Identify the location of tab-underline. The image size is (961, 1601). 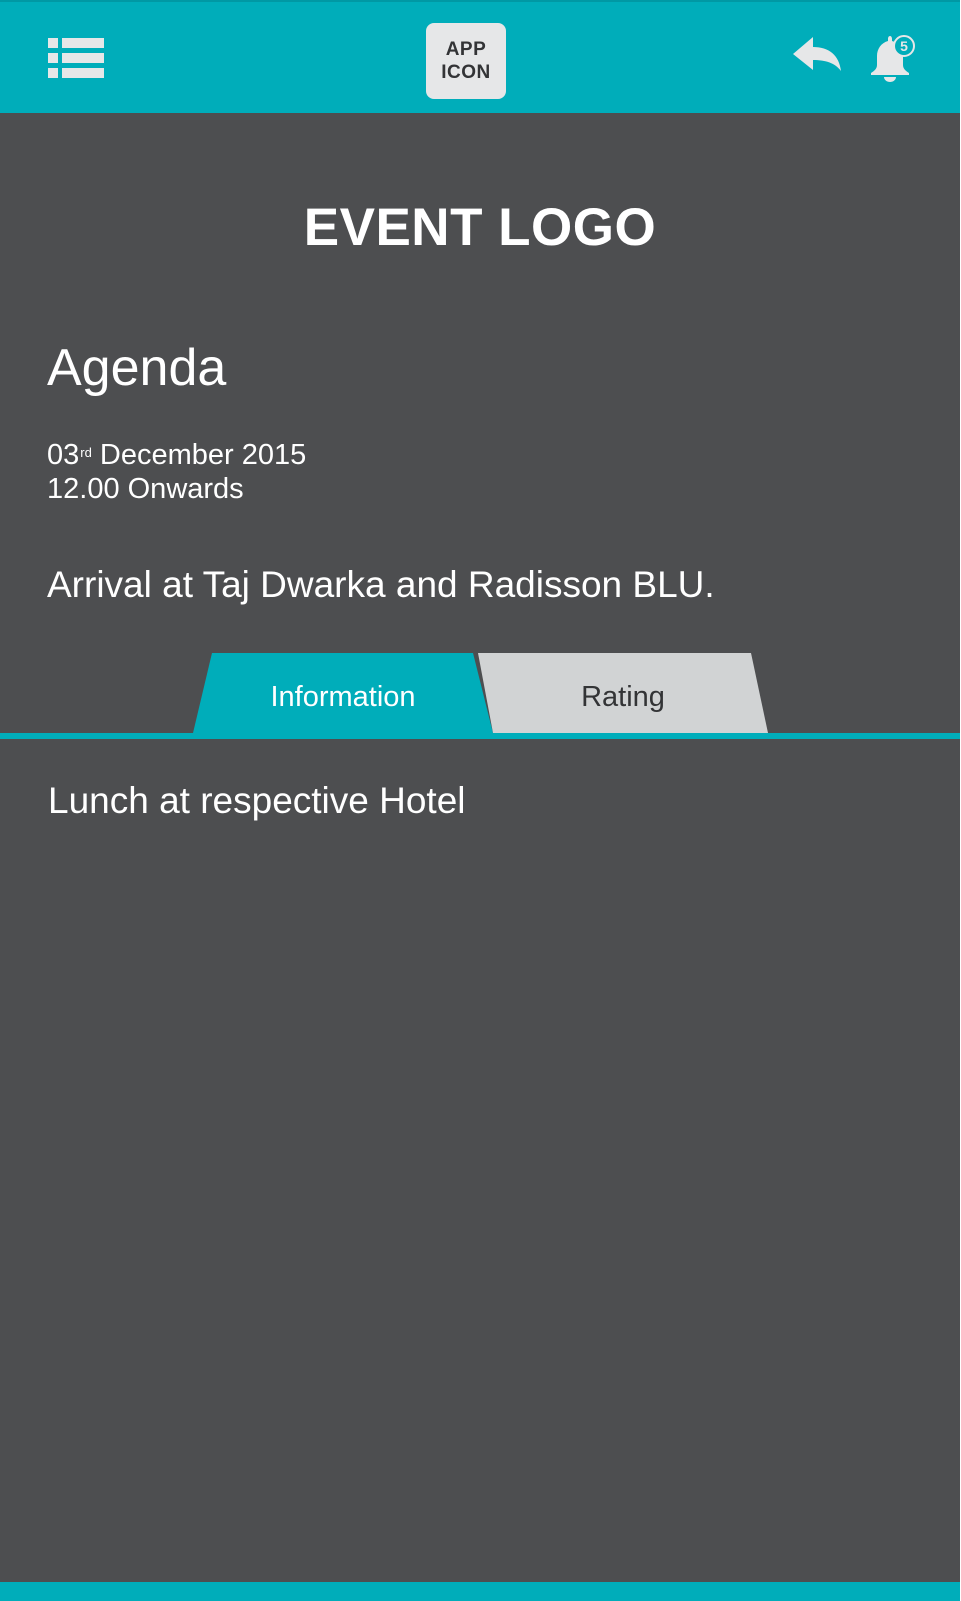
(480, 736).